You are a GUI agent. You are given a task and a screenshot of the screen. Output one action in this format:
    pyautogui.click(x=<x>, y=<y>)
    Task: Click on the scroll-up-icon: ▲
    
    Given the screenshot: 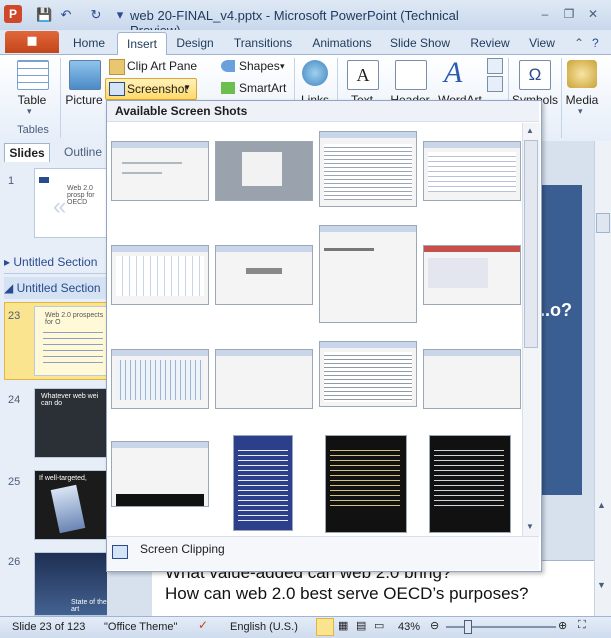 What is the action you would take?
    pyautogui.click(x=530, y=130)
    